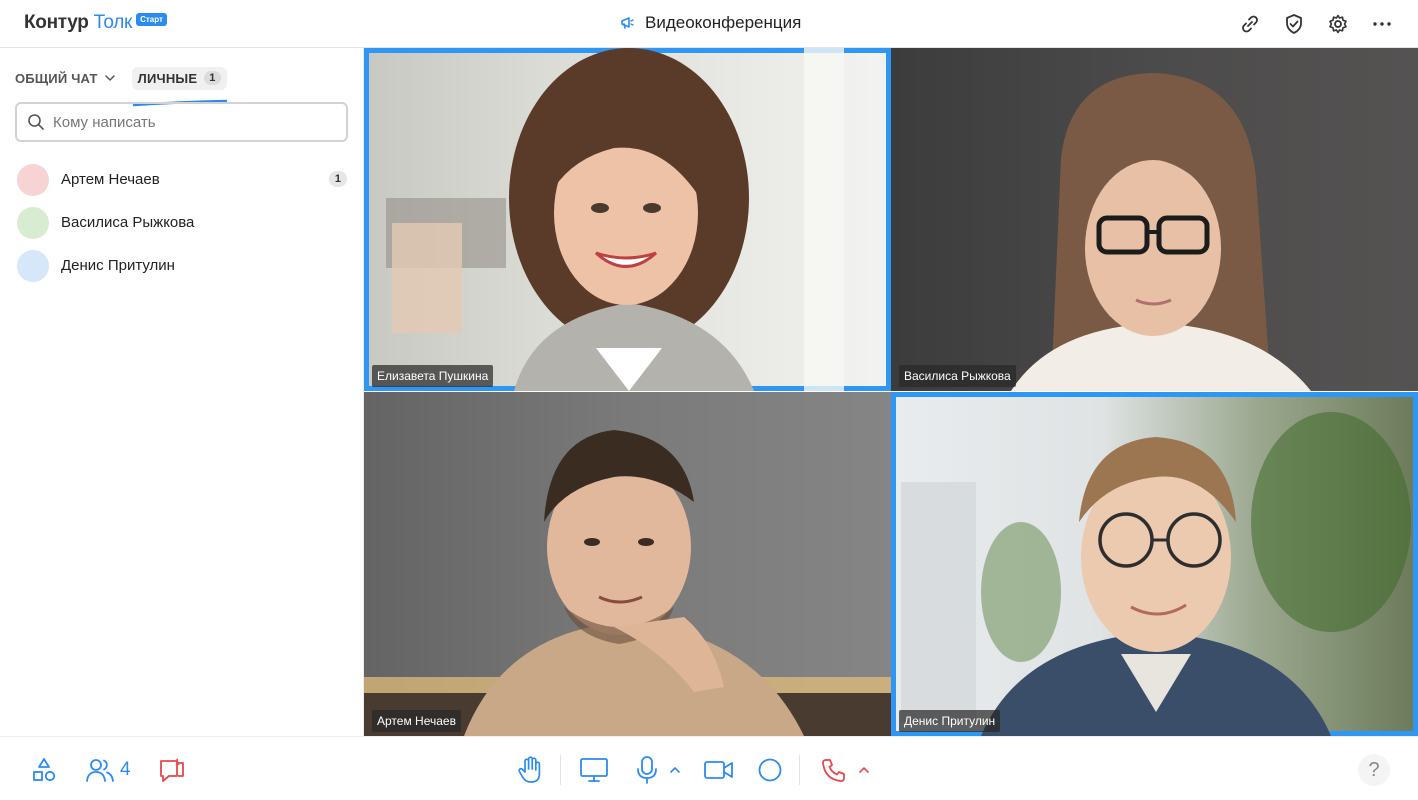 The image size is (1418, 800). I want to click on contact-item: Артем Нечаев 1, so click(182, 179).